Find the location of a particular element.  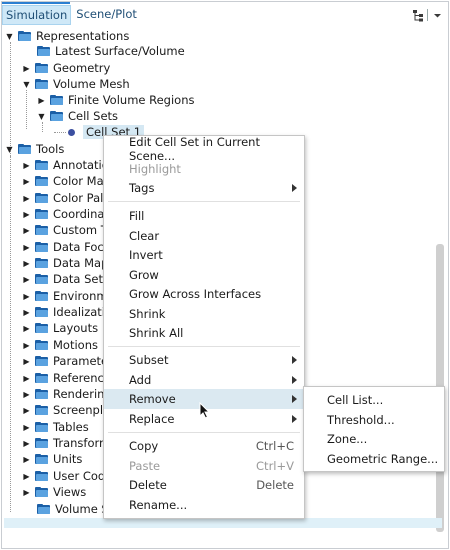

menu-item-invert: Invert is located at coordinates (204, 255).